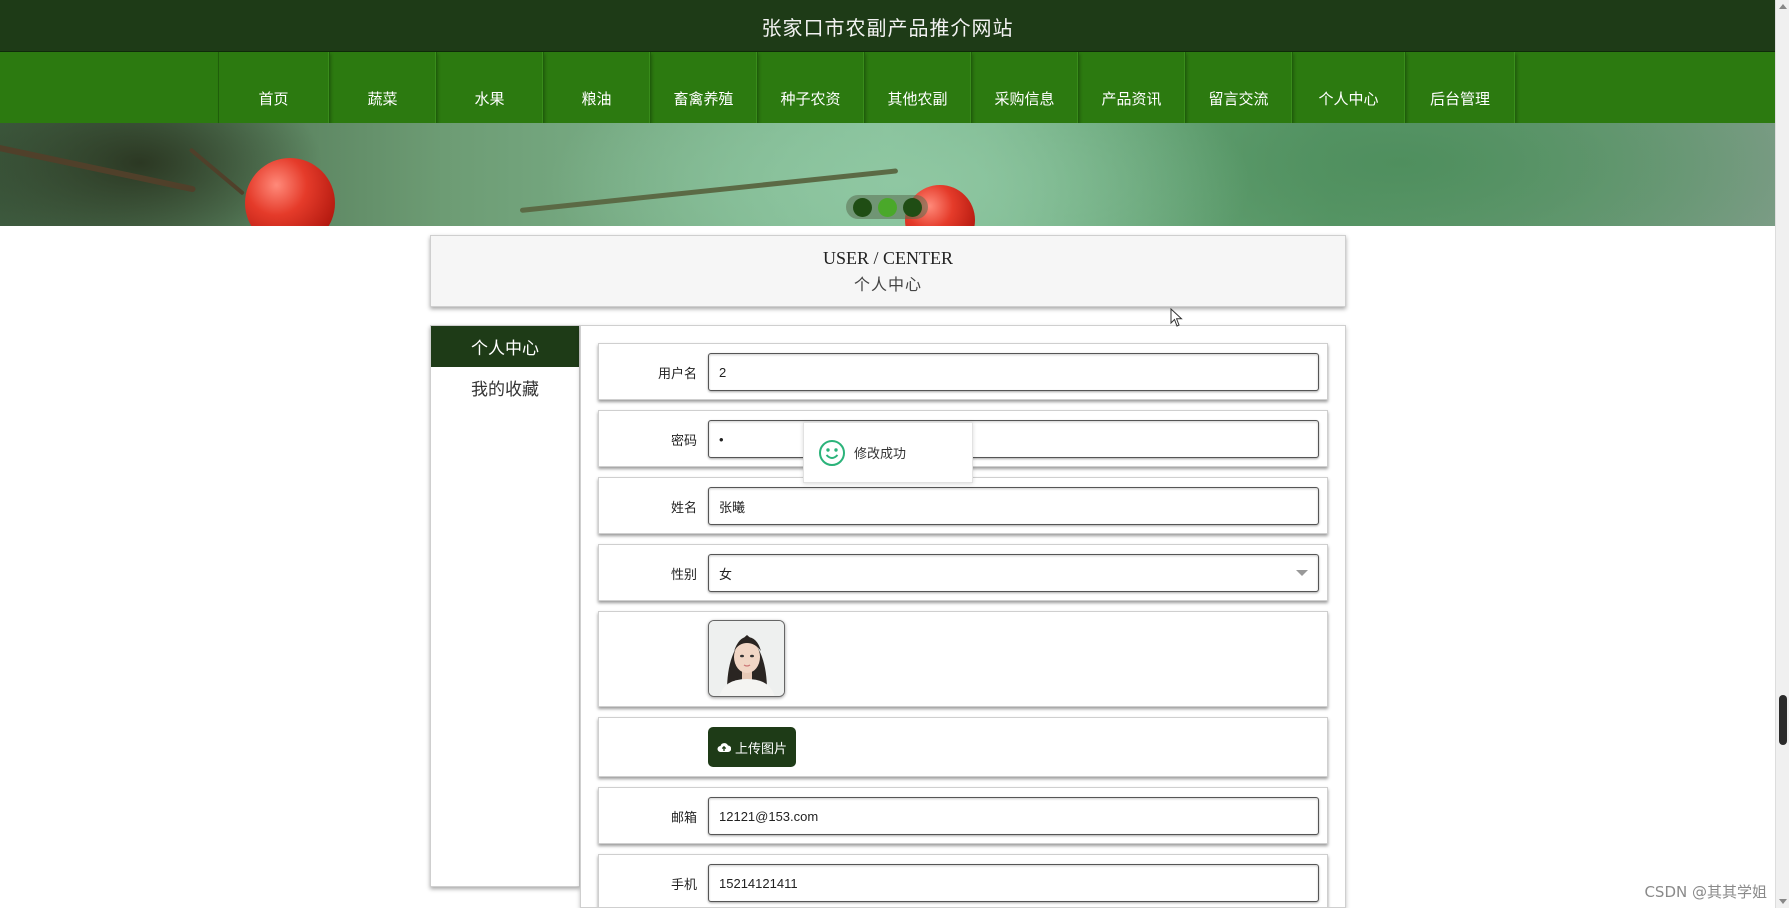 This screenshot has height=908, width=1789. I want to click on nav-item-label: 粮油, so click(596, 99).